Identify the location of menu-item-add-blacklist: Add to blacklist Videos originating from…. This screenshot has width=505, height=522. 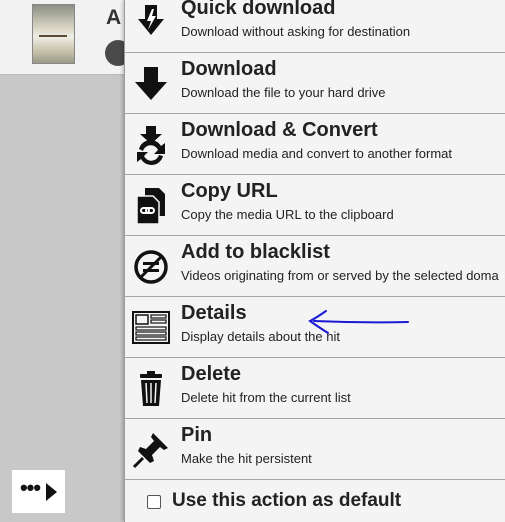
(315, 266).